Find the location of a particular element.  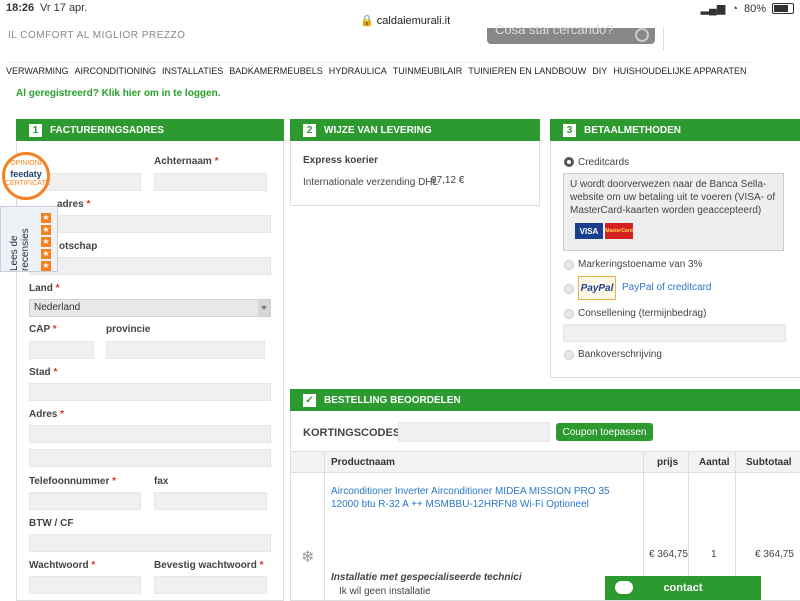

nav-item-diy: DIY is located at coordinates (599, 71).